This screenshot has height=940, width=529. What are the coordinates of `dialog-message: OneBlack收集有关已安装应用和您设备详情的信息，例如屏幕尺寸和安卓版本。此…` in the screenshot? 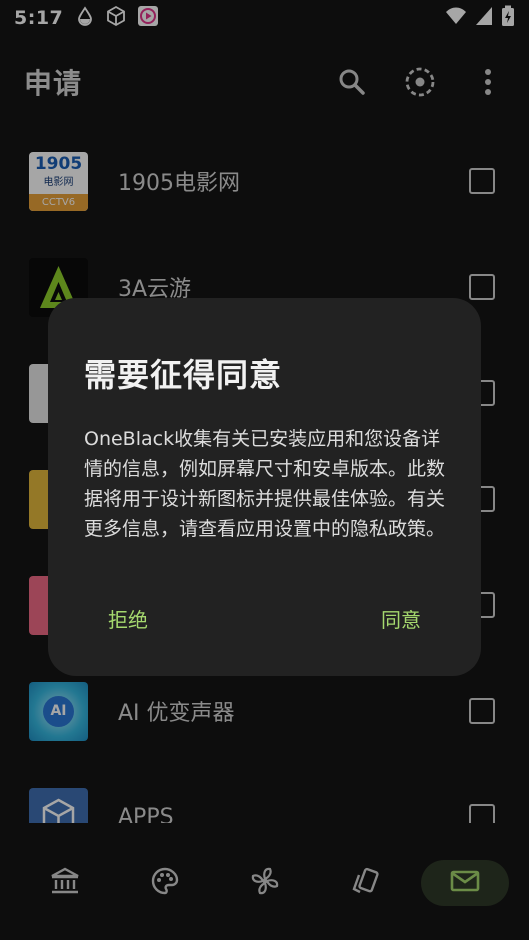 It's located at (265, 484).